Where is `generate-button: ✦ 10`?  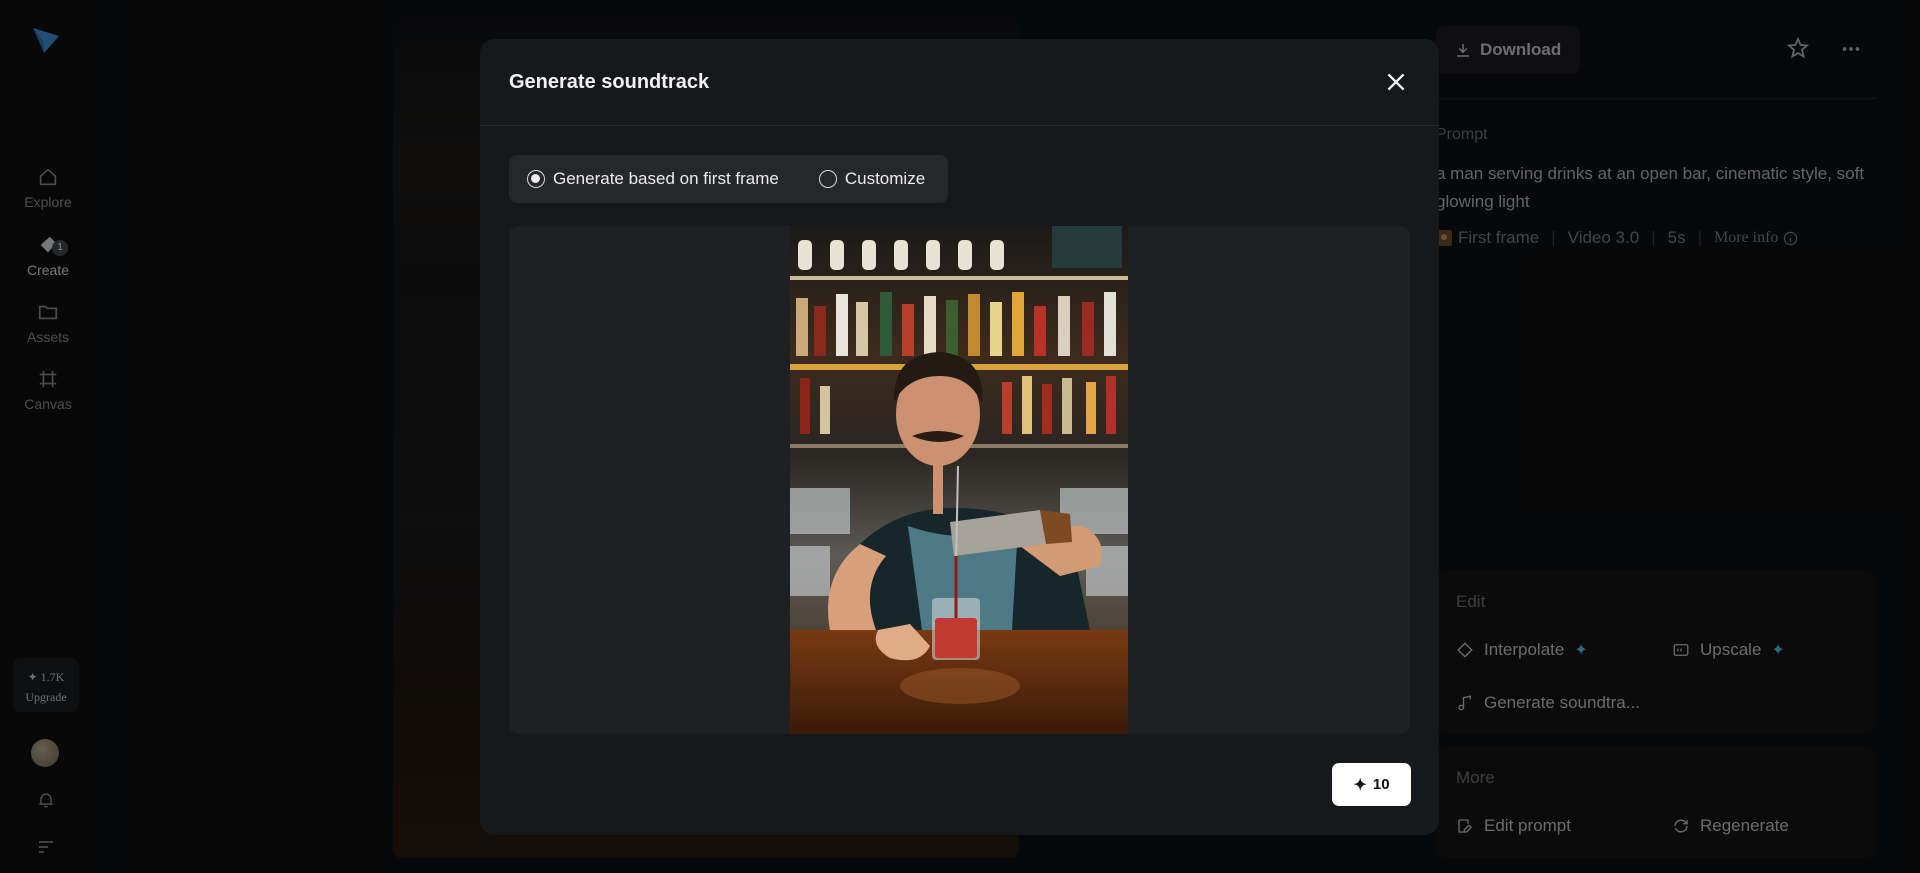
generate-button: ✦ 10 is located at coordinates (1371, 784).